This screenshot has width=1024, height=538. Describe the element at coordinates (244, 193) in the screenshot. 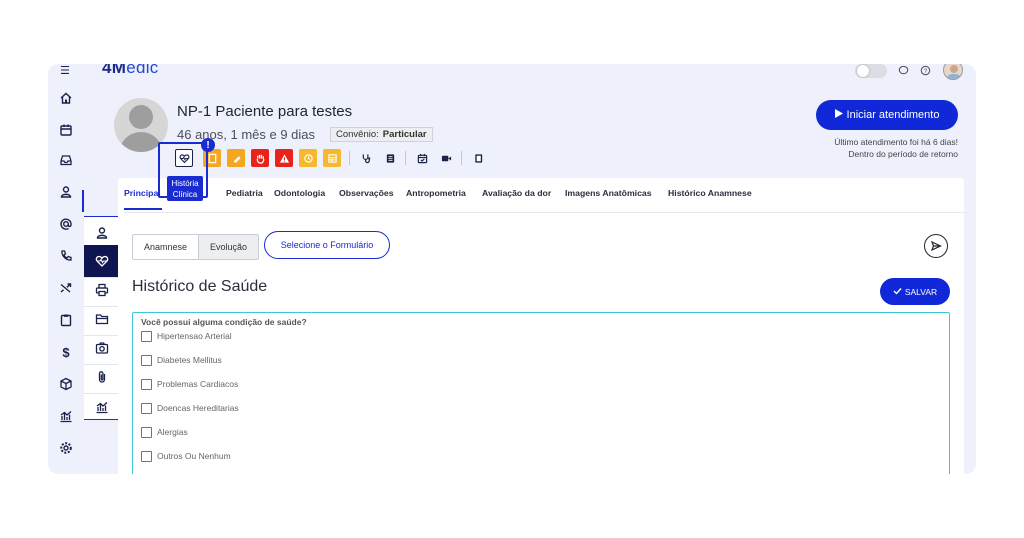

I see `tab-pediatria: Pediatria` at that location.